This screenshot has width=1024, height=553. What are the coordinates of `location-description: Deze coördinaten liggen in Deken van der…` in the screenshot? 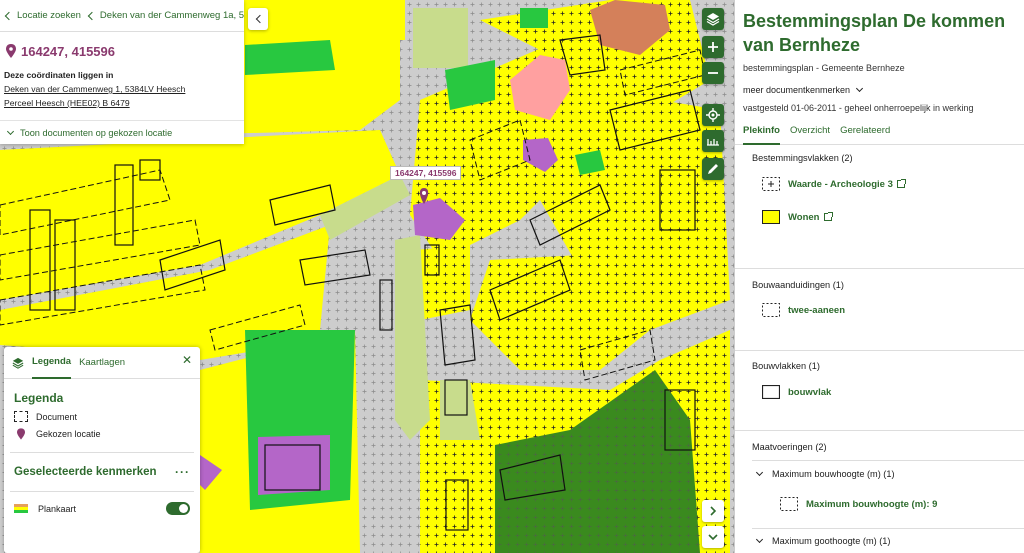 It's located at (122, 86).